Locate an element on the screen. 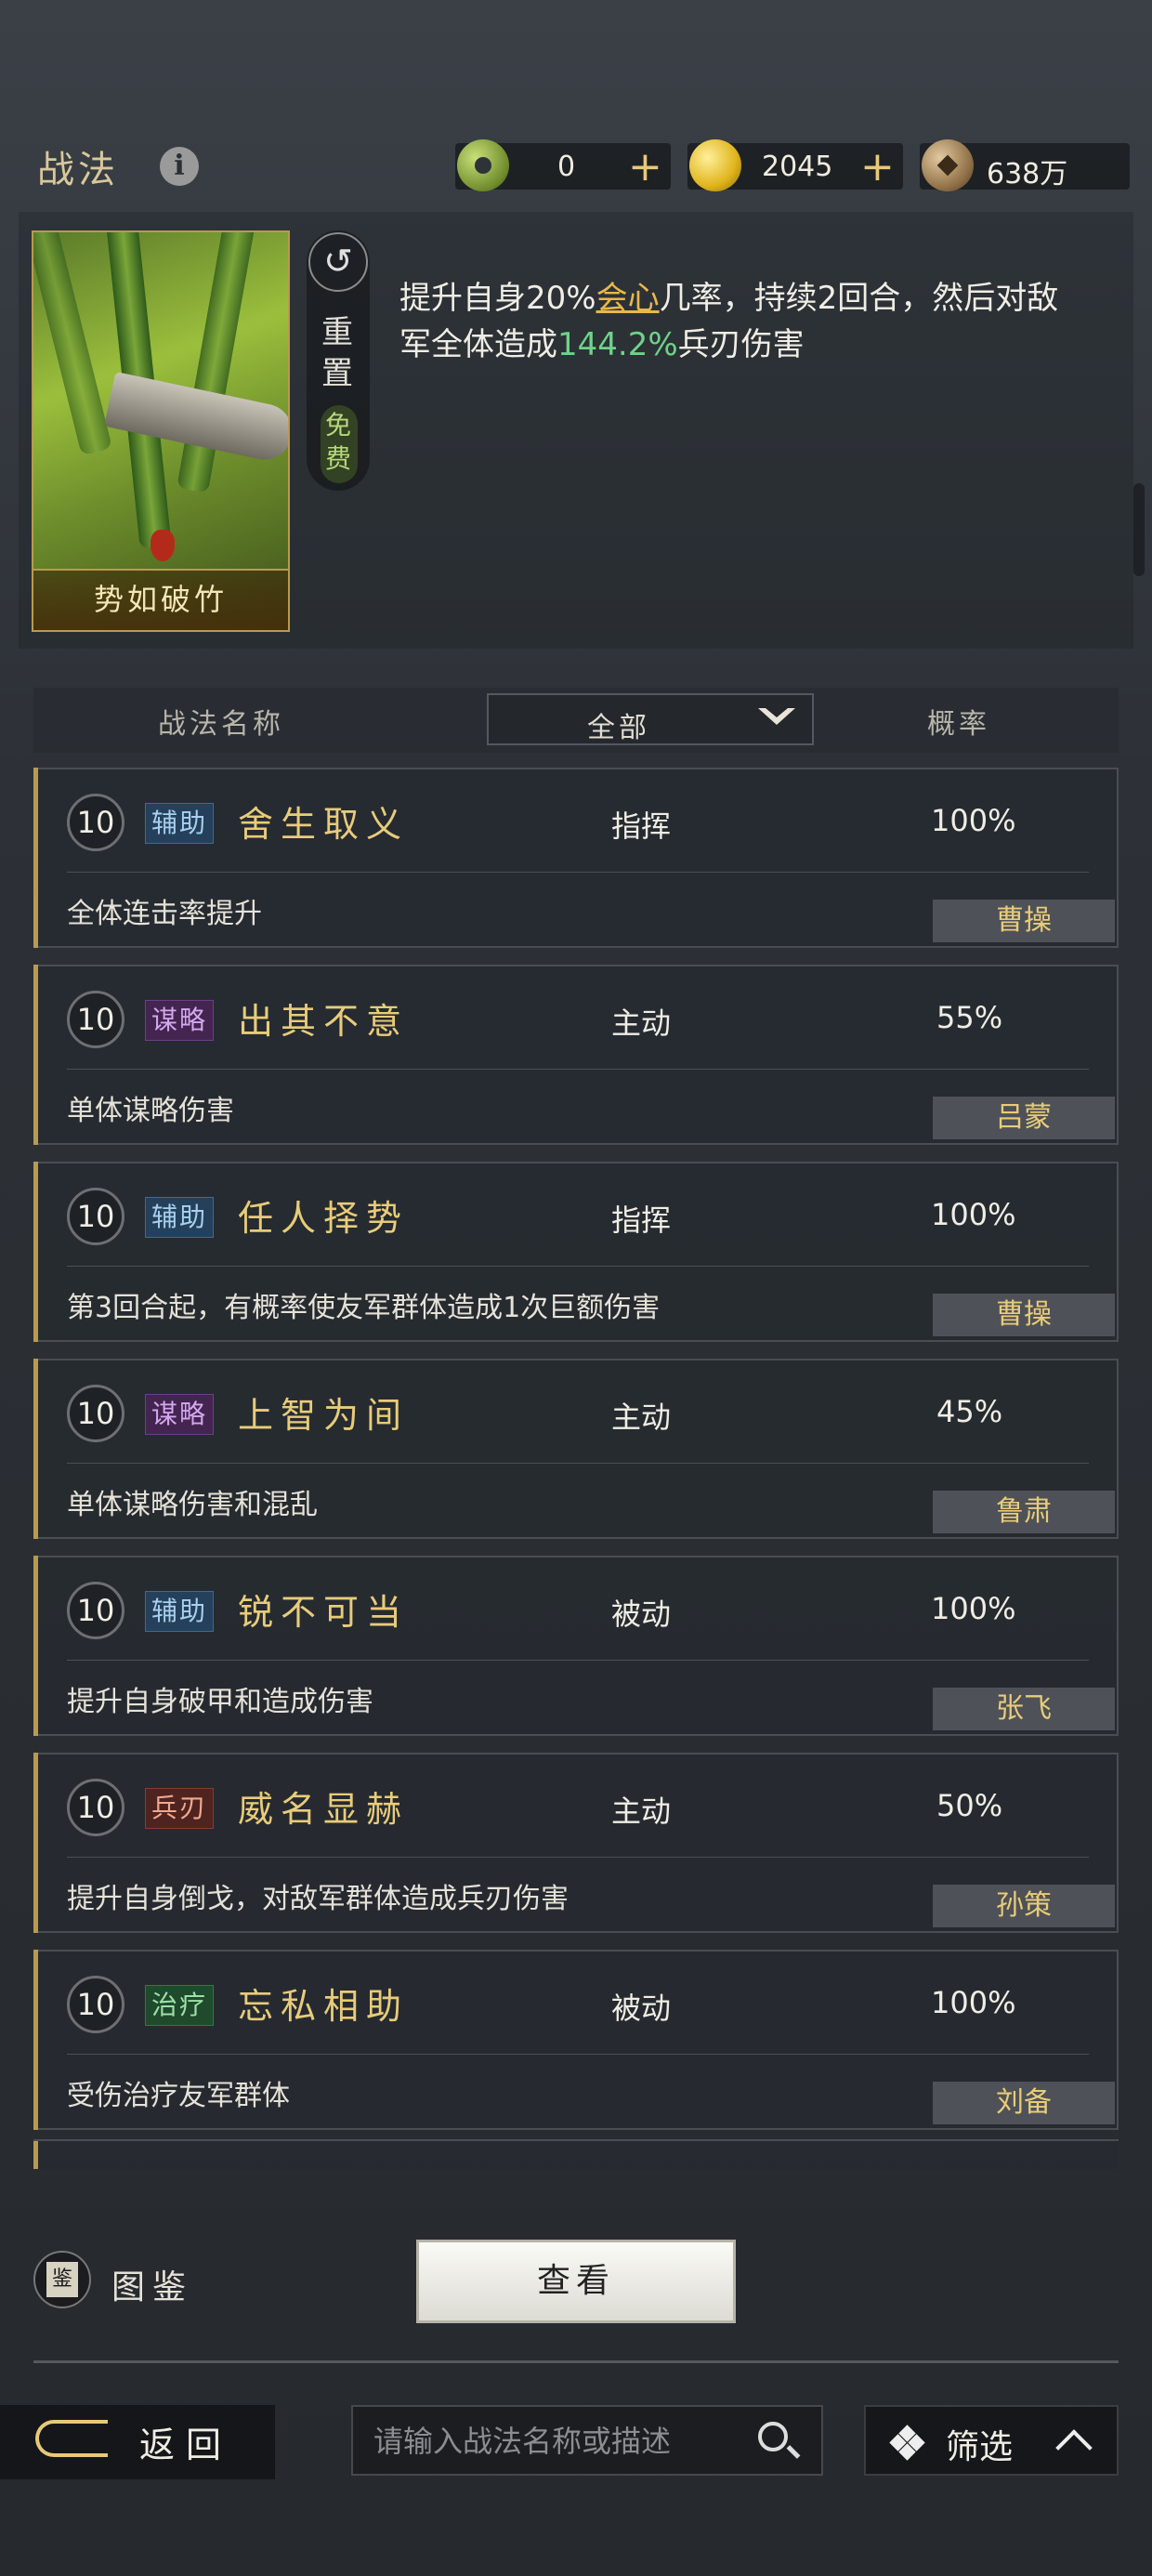 Image resolution: width=1152 pixels, height=2576 pixels. codex-label: 图鉴 is located at coordinates (152, 2284).